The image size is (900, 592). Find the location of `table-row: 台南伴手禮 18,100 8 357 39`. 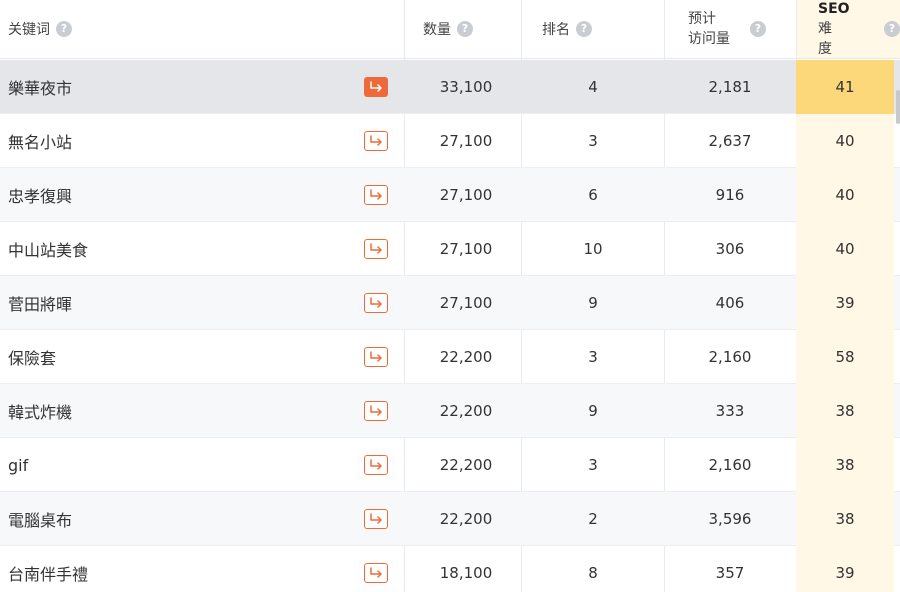

table-row: 台南伴手禮 18,100 8 357 39 is located at coordinates (450, 569).